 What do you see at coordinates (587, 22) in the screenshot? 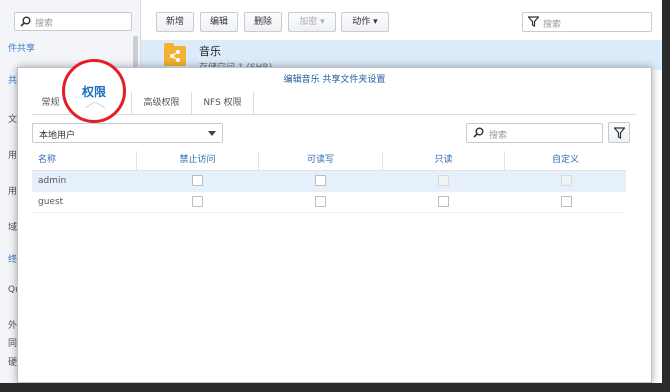
I see `toolbar-search-input: 搜索` at bounding box center [587, 22].